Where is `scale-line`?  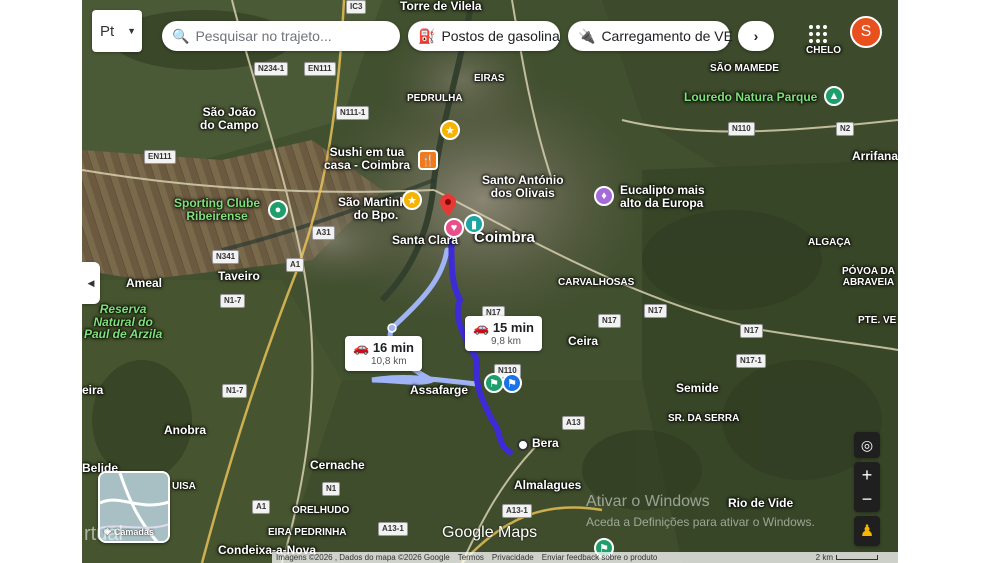
scale-line is located at coordinates (857, 557).